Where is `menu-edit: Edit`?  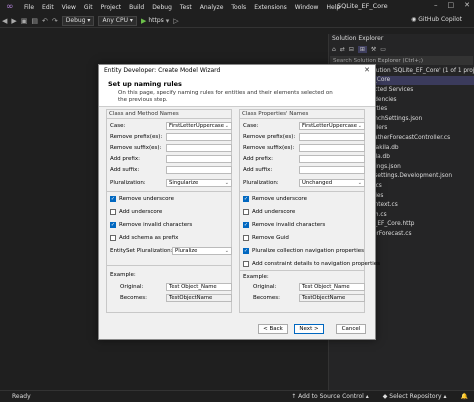
menu-edit: Edit is located at coordinates (48, 7).